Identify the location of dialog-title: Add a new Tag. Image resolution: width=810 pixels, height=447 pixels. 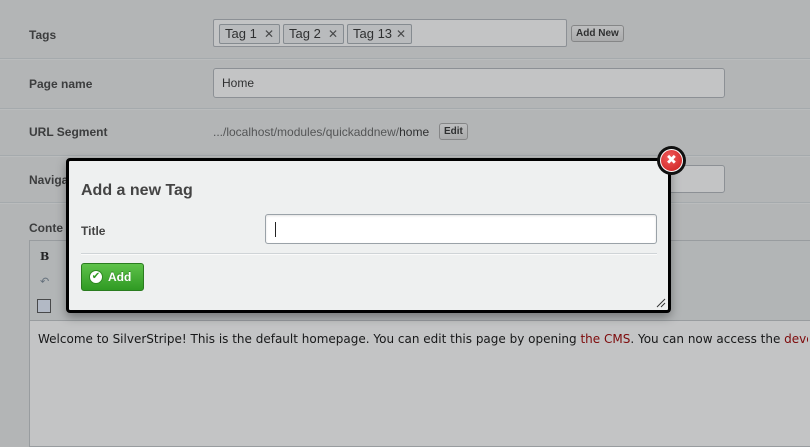
(137, 190).